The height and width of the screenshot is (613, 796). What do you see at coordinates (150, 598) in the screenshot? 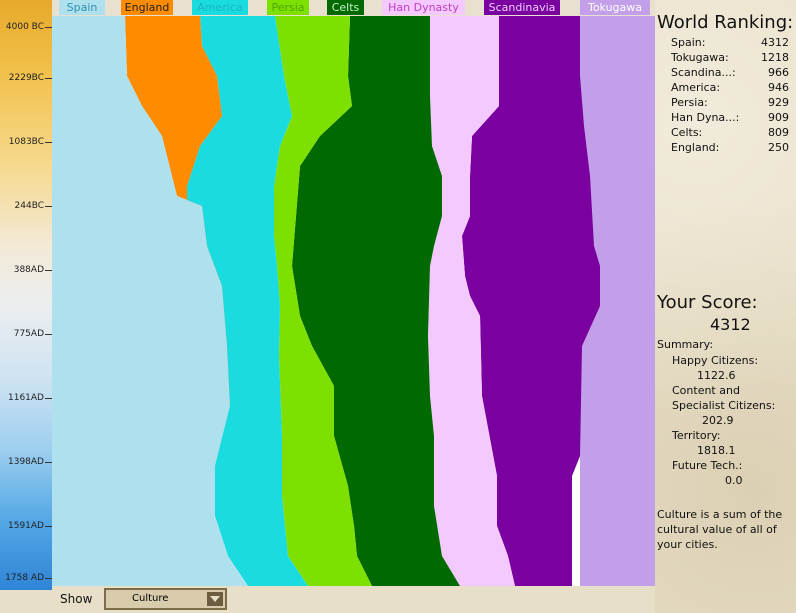
I see `show-selected-value: Culture` at bounding box center [150, 598].